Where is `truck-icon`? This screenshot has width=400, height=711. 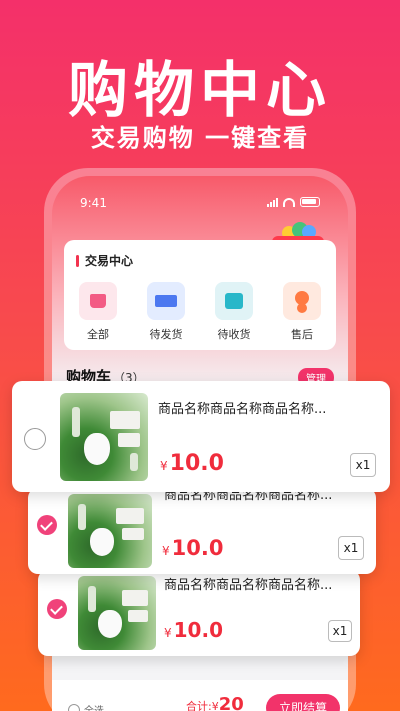
truck-icon is located at coordinates (166, 301).